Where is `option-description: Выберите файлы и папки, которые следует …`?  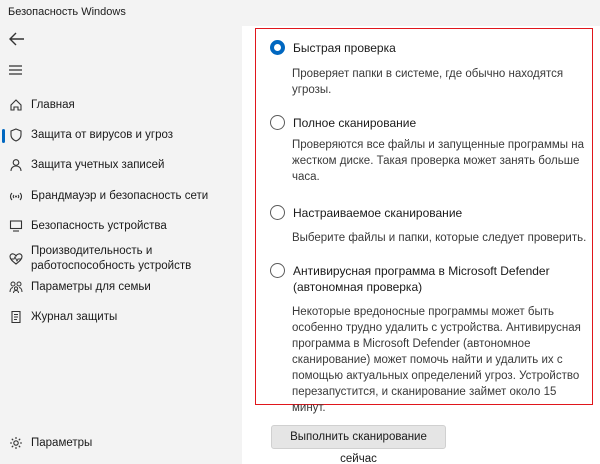
option-description: Выберите файлы и папки, которые следует … is located at coordinates (439, 238).